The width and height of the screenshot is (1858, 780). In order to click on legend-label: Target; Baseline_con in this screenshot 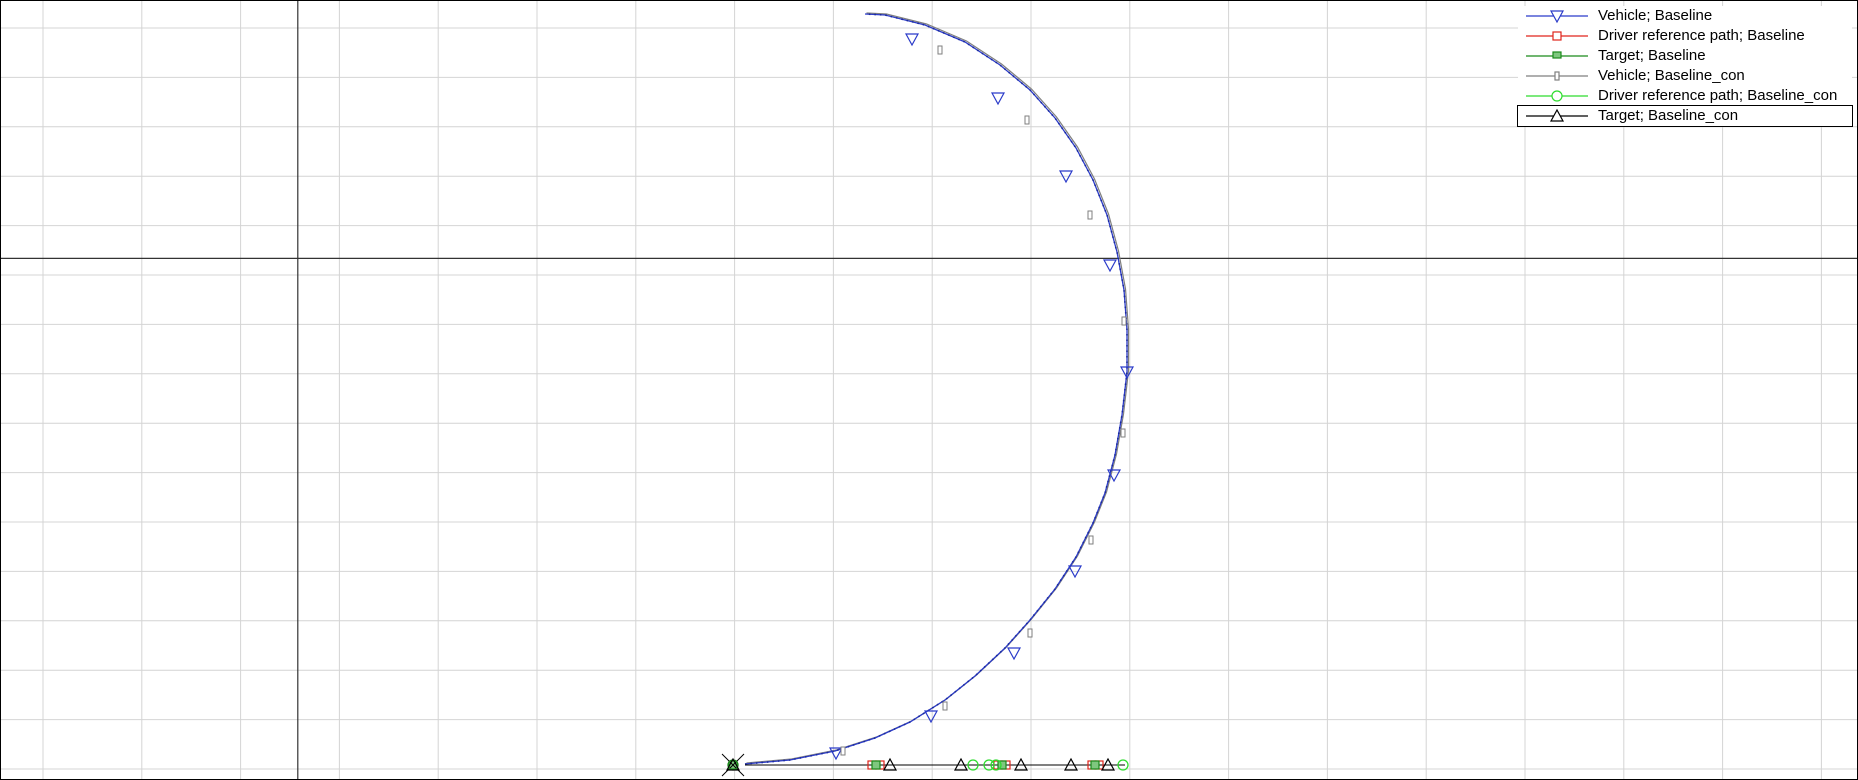, I will do `click(1668, 115)`.